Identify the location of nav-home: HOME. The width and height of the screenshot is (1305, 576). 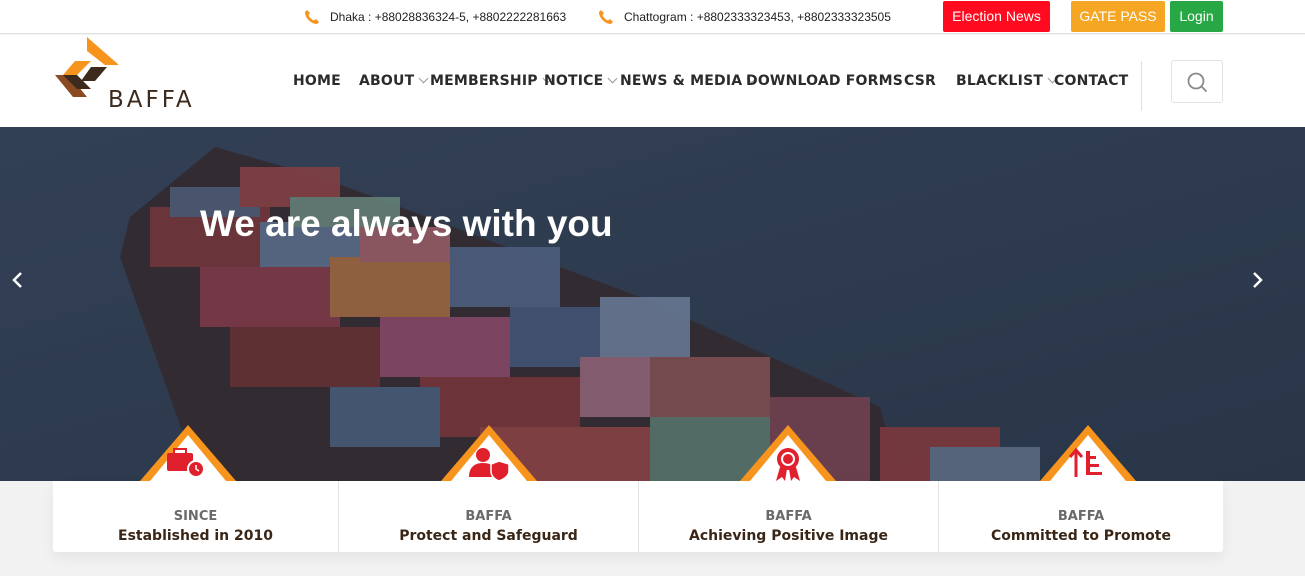
(317, 81).